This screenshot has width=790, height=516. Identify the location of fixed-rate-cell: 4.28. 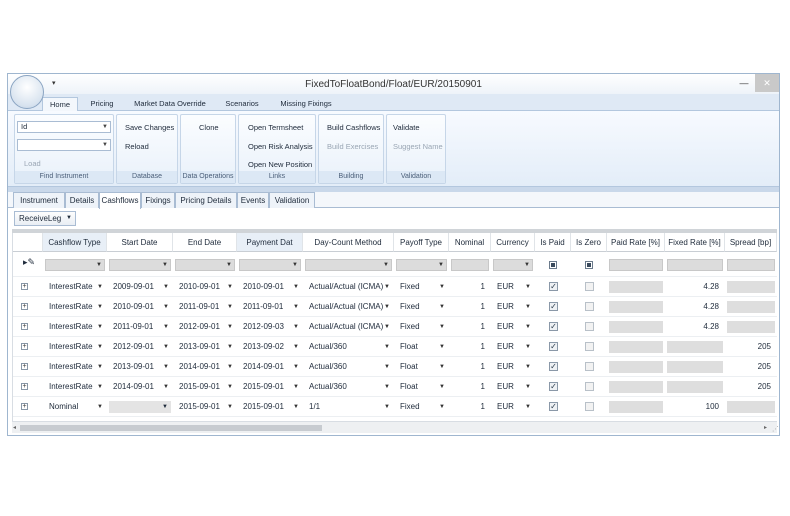
(692, 287).